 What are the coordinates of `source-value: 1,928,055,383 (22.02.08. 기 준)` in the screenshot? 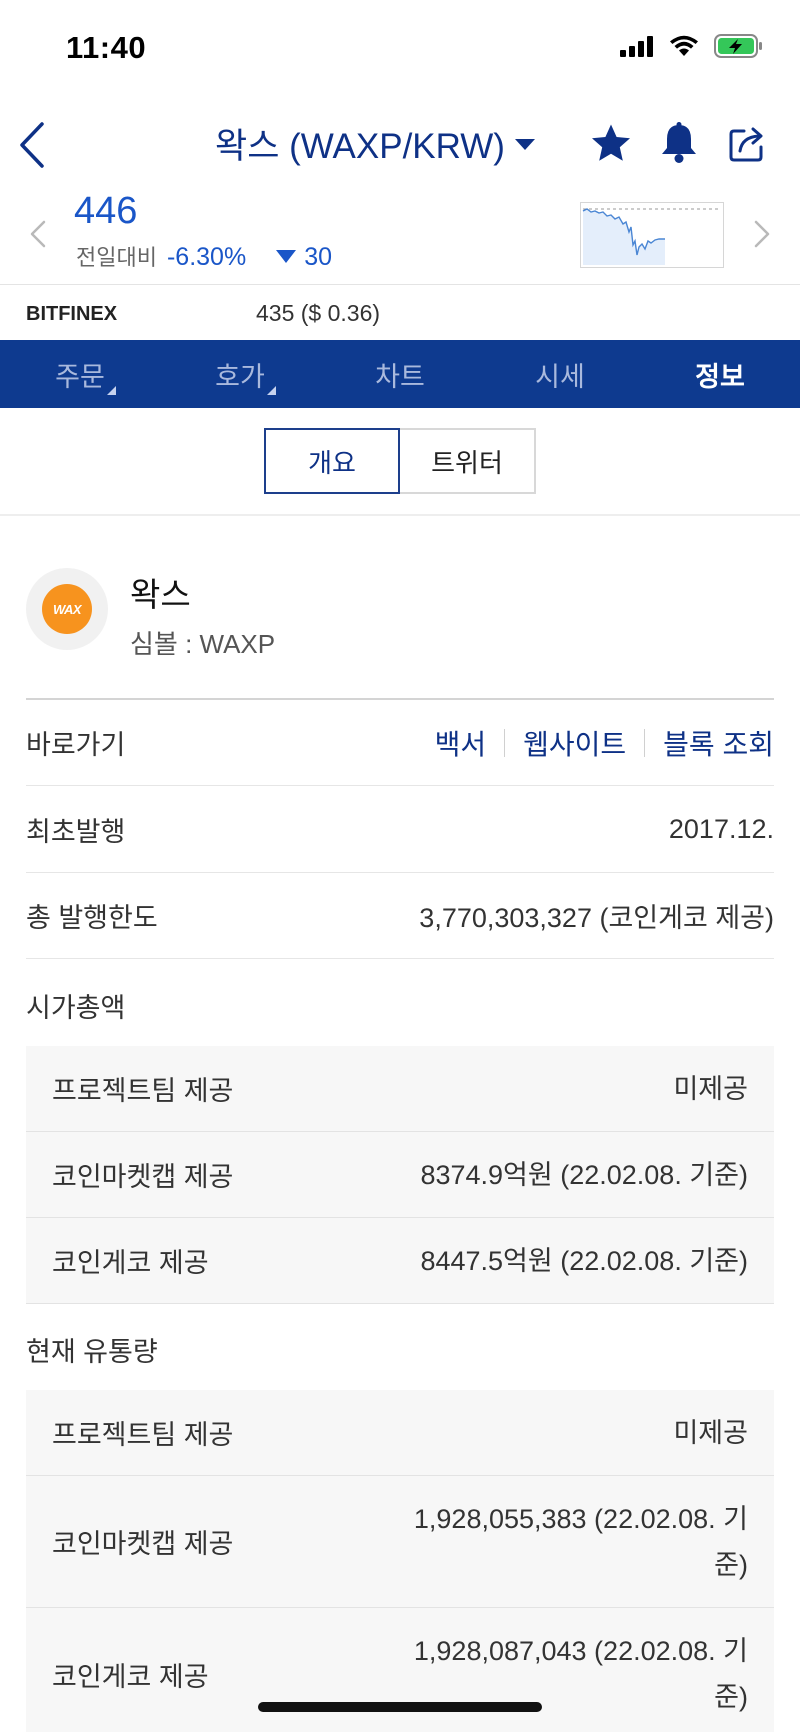 It's located at (581, 1542).